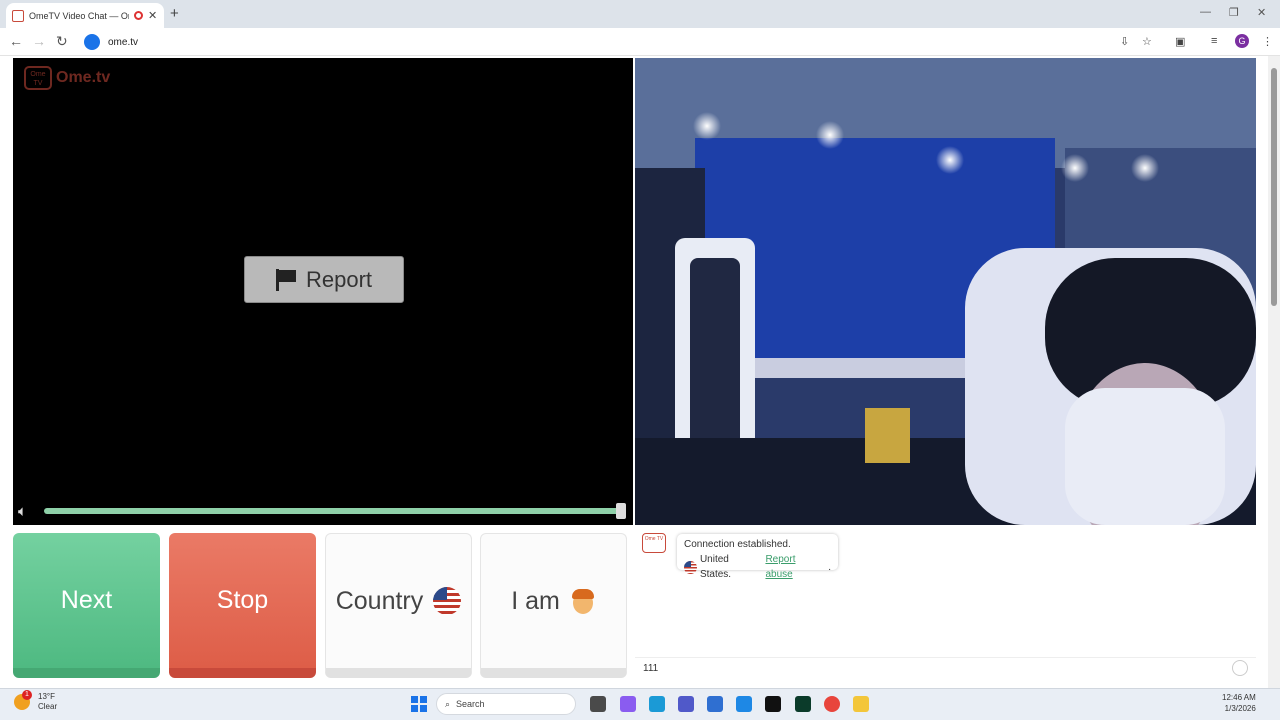  Describe the element at coordinates (535, 600) in the screenshot. I see `iam-label: I am` at that location.